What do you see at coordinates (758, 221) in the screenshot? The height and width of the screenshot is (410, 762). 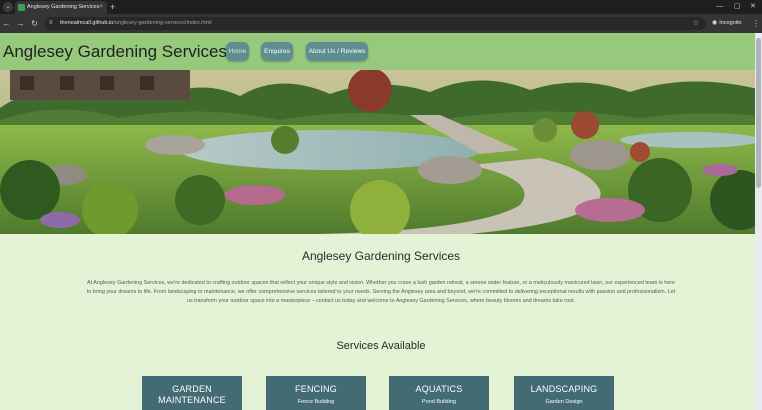 I see `page-scrollbar` at bounding box center [758, 221].